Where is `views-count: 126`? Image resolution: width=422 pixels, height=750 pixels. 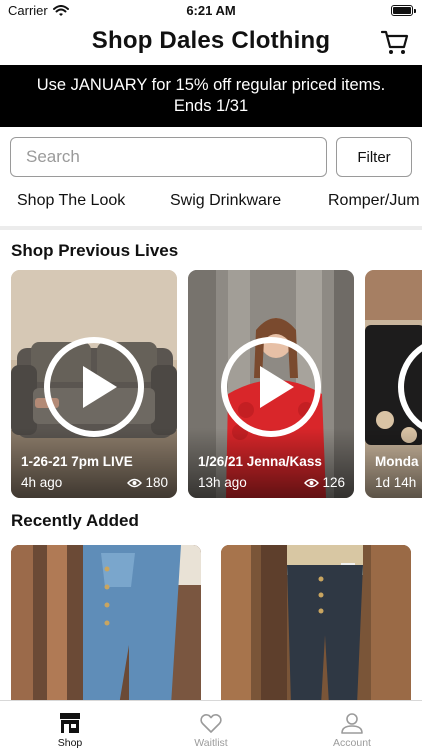
views-count: 126 is located at coordinates (333, 482).